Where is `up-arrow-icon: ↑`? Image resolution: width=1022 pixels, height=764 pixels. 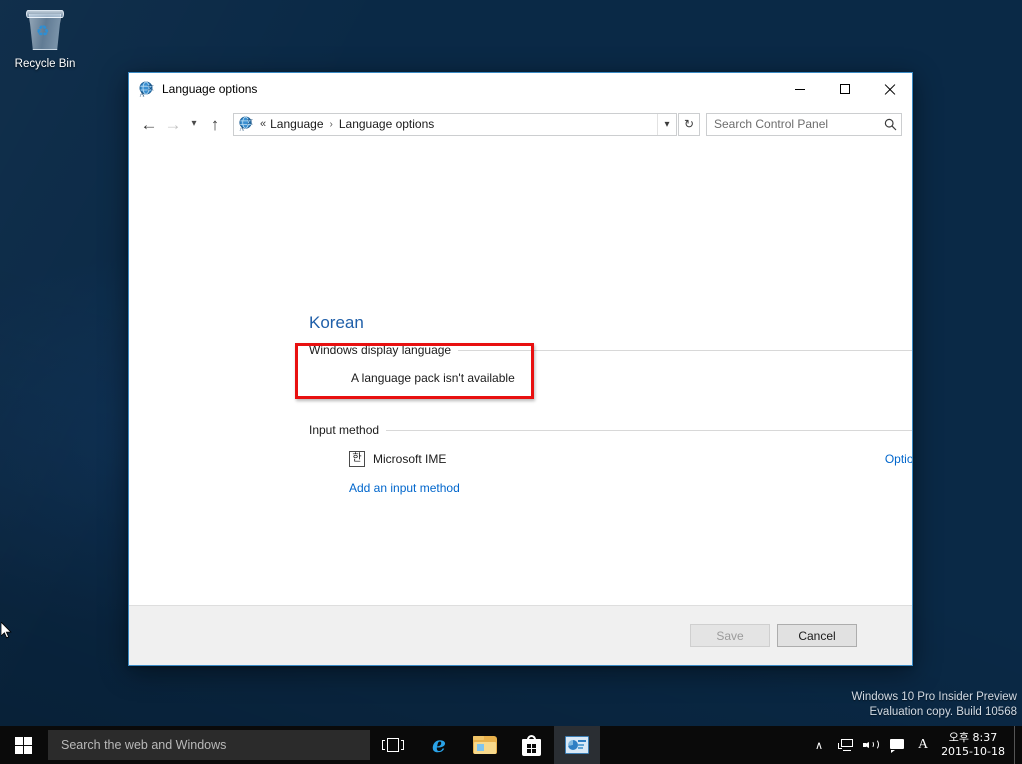
up-arrow-icon: ↑ is located at coordinates (215, 124).